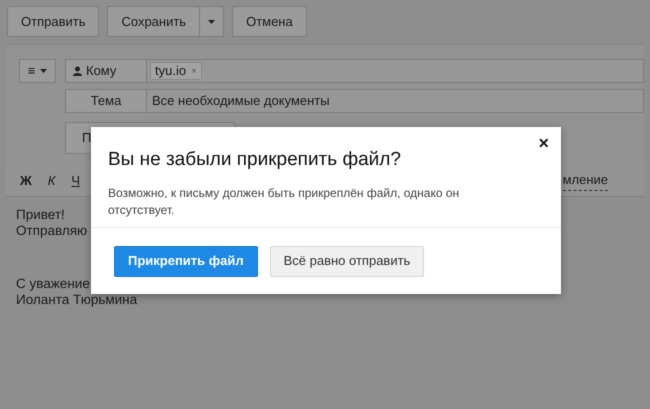 This screenshot has height=409, width=650. What do you see at coordinates (186, 261) in the screenshot?
I see `attach-button: Прикрепить файл` at bounding box center [186, 261].